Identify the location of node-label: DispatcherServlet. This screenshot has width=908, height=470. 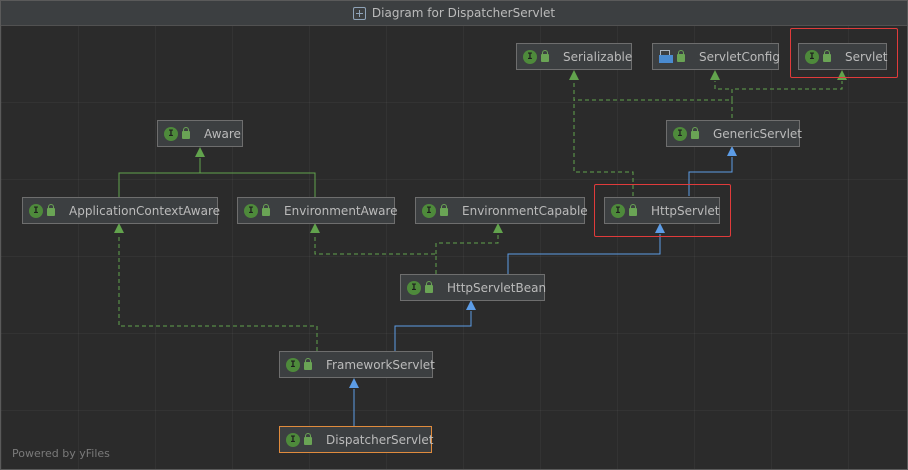
(380, 439).